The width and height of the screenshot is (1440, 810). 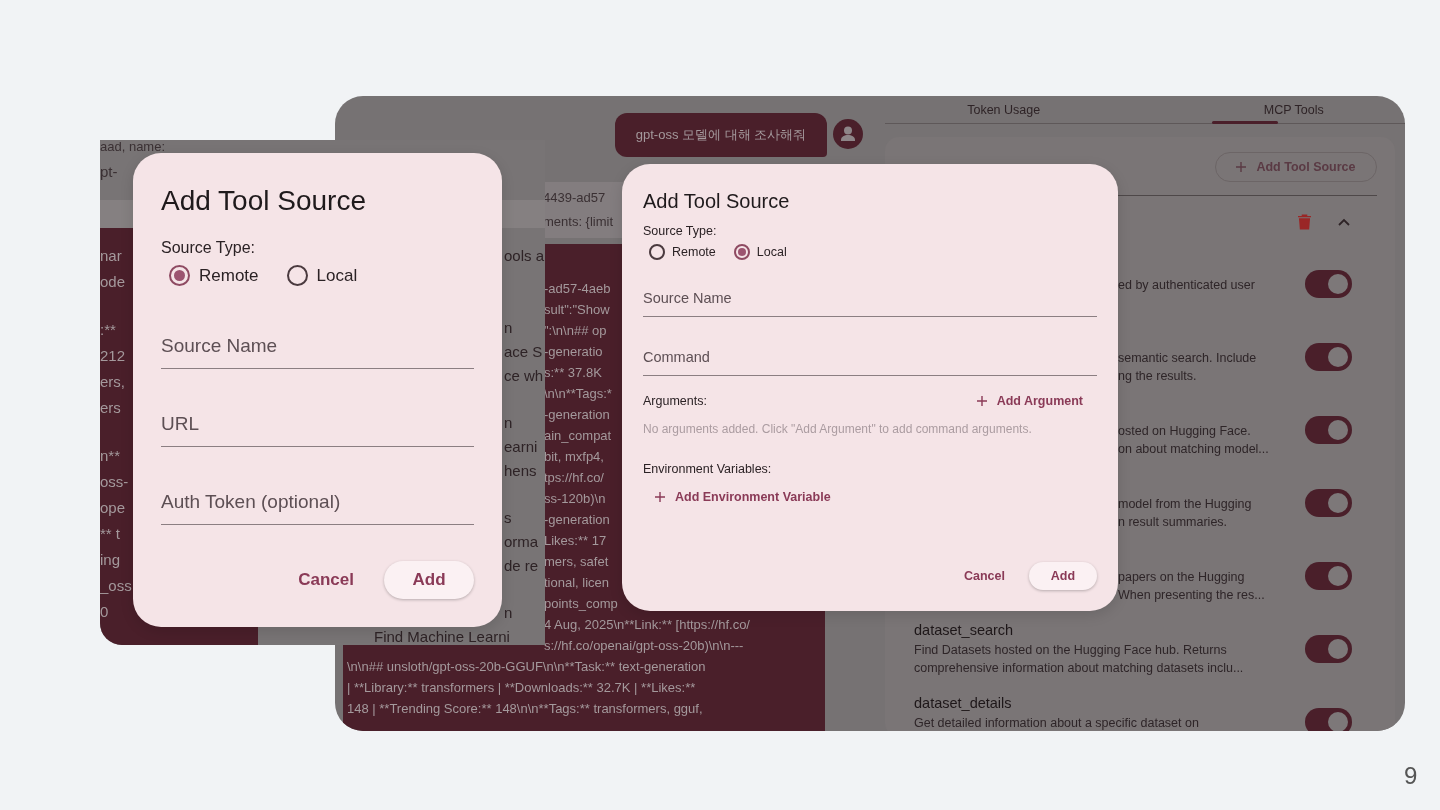 I want to click on tool-text: ools a, so click(x=524, y=256).